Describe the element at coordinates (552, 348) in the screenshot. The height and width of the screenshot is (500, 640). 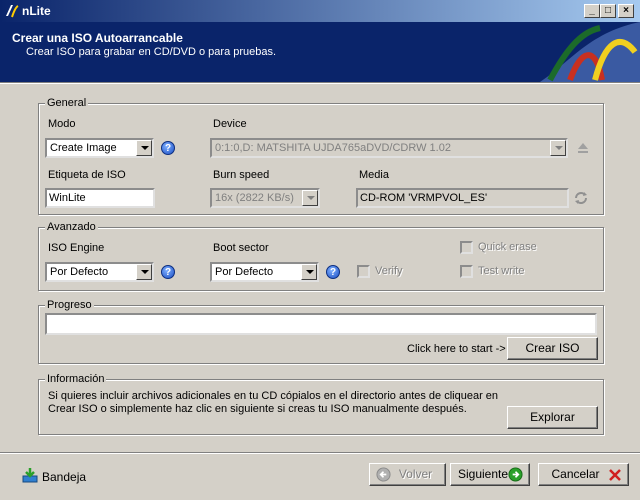
I see `crear-iso-button: Crear ISO` at that location.